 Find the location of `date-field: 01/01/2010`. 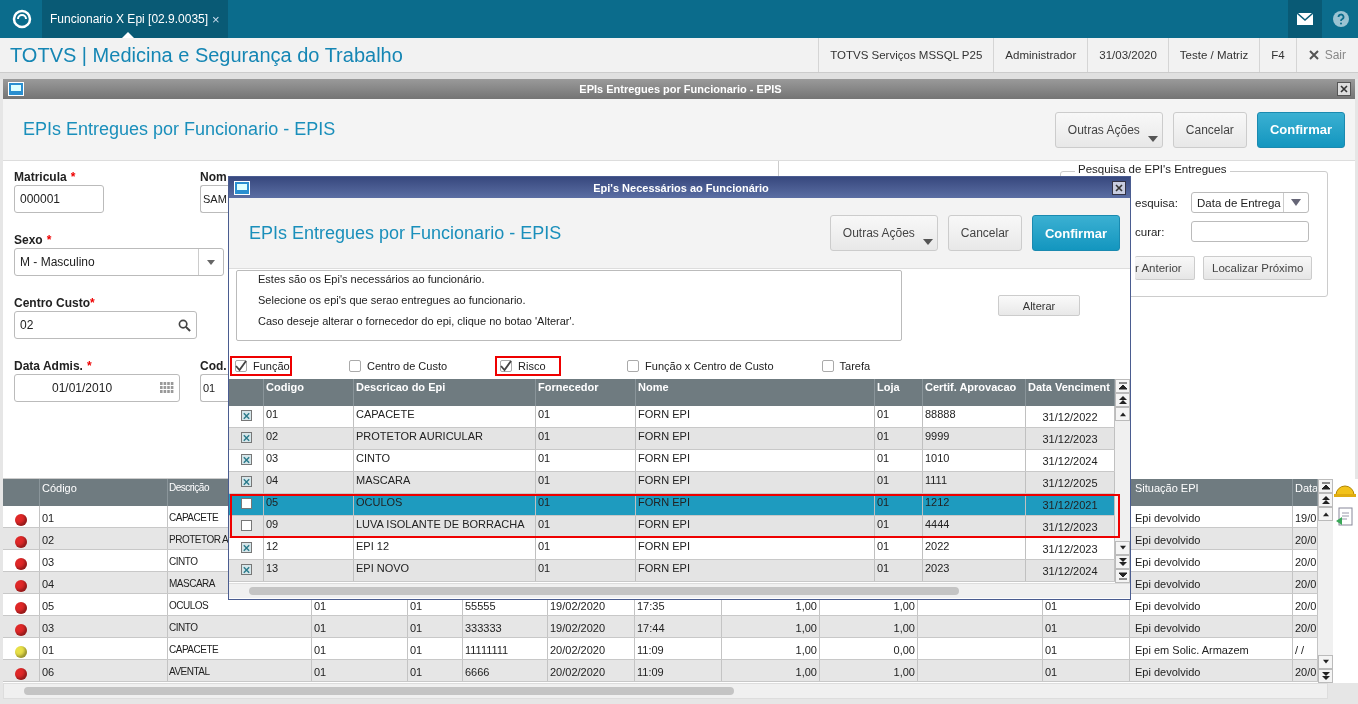

date-field: 01/01/2010 is located at coordinates (97, 388).